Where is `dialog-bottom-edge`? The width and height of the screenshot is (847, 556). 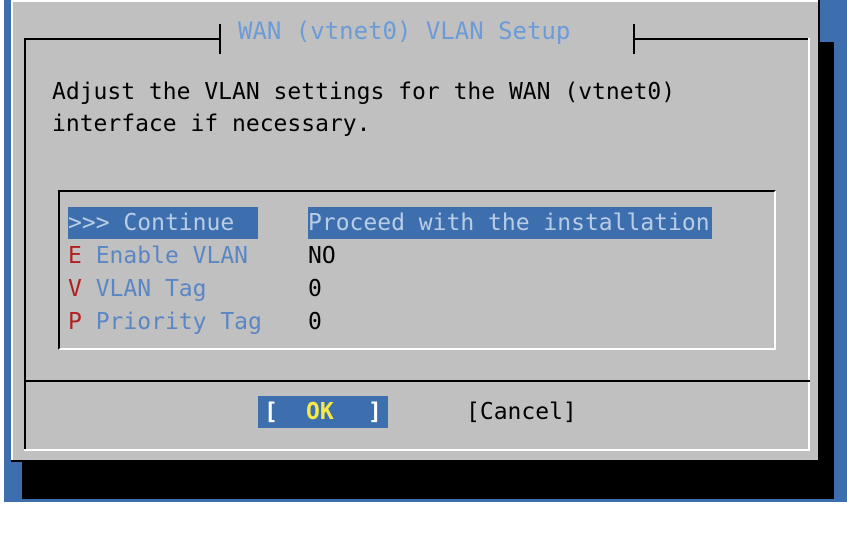
dialog-bottom-edge is located at coordinates (415, 461).